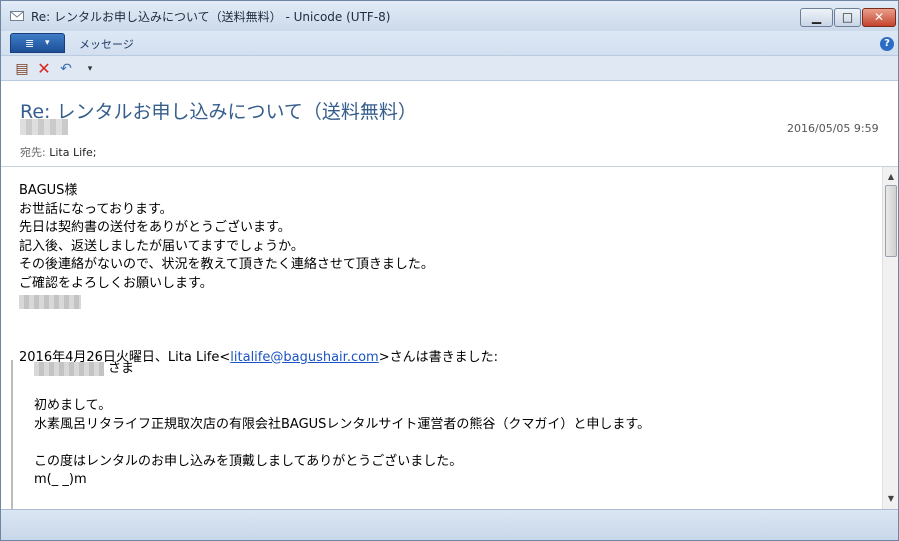  Describe the element at coordinates (44, 69) in the screenshot. I see `delete-icon: ✕` at that location.